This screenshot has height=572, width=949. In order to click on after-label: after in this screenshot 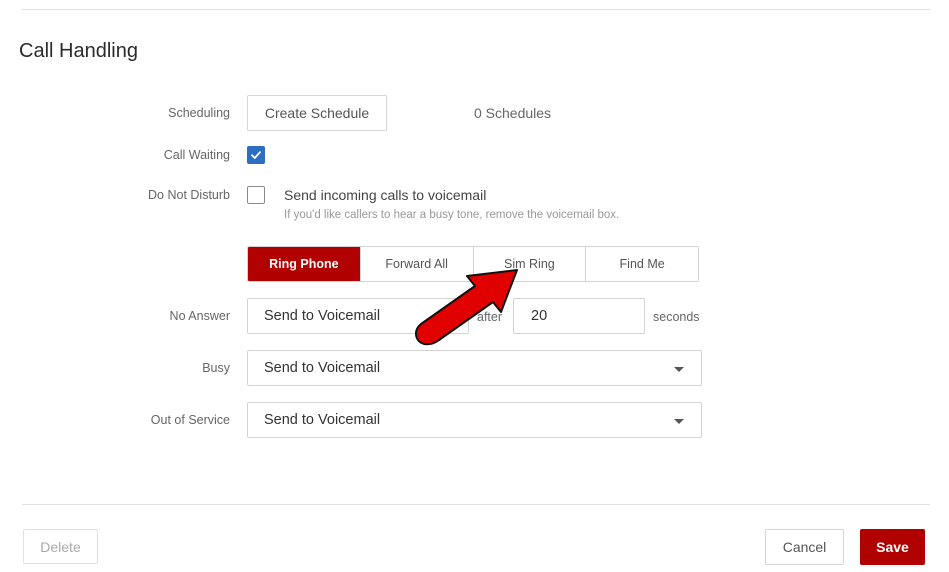, I will do `click(490, 317)`.